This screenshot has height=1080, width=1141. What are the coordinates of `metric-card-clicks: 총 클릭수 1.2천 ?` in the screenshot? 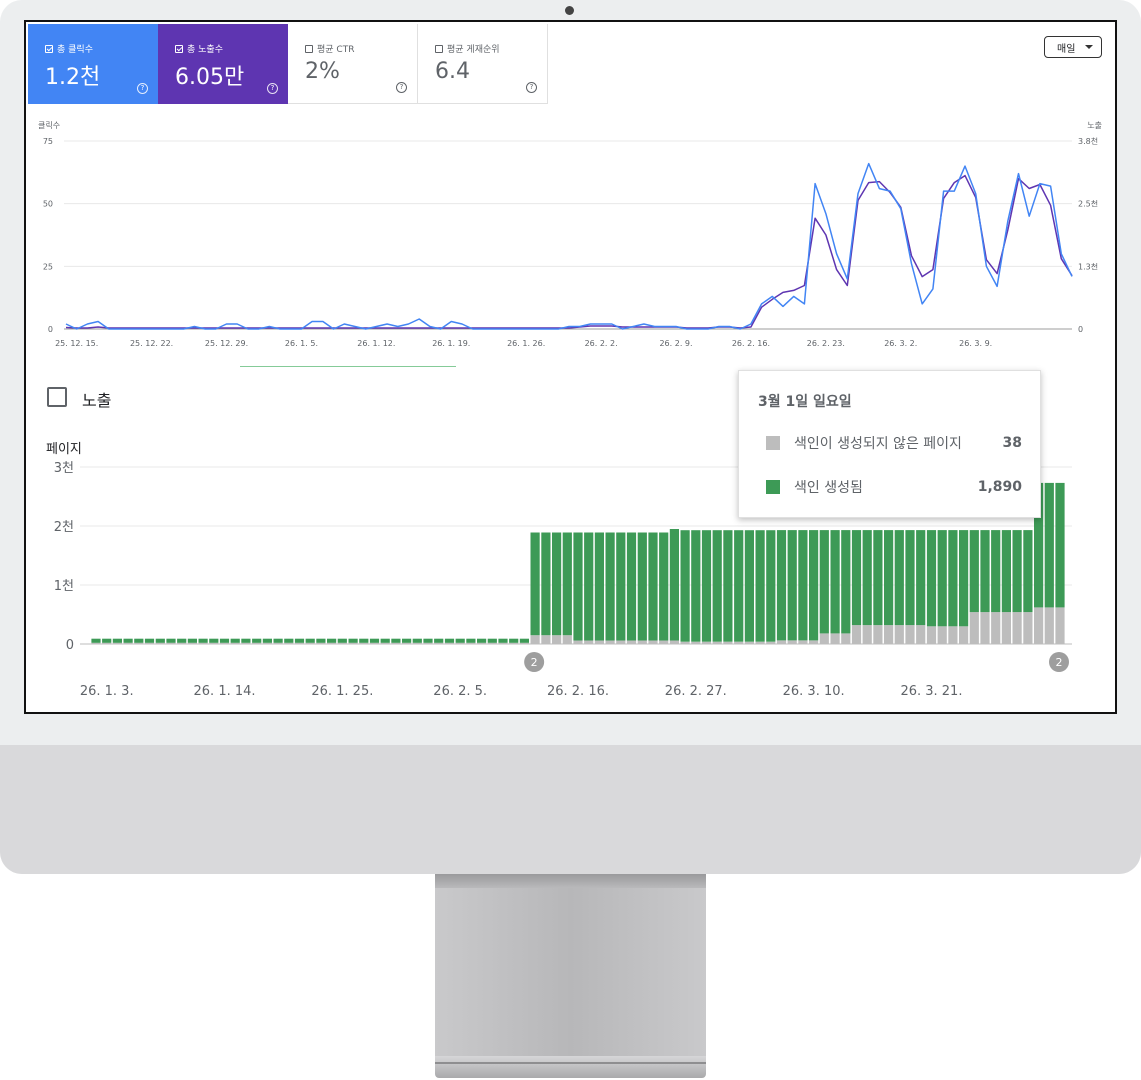 It's located at (93, 64).